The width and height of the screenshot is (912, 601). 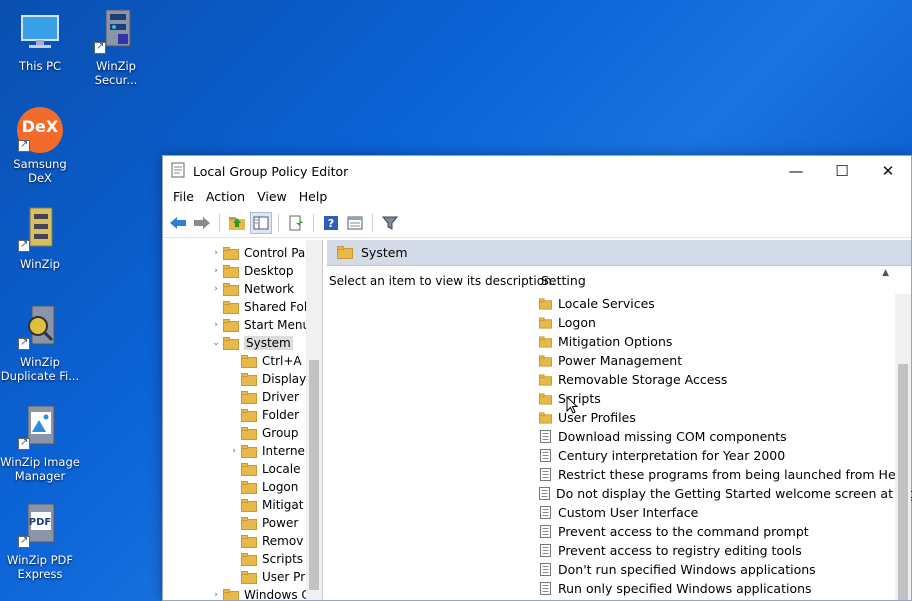 I want to click on tree-item: › Start Menu, so click(x=242, y=325).